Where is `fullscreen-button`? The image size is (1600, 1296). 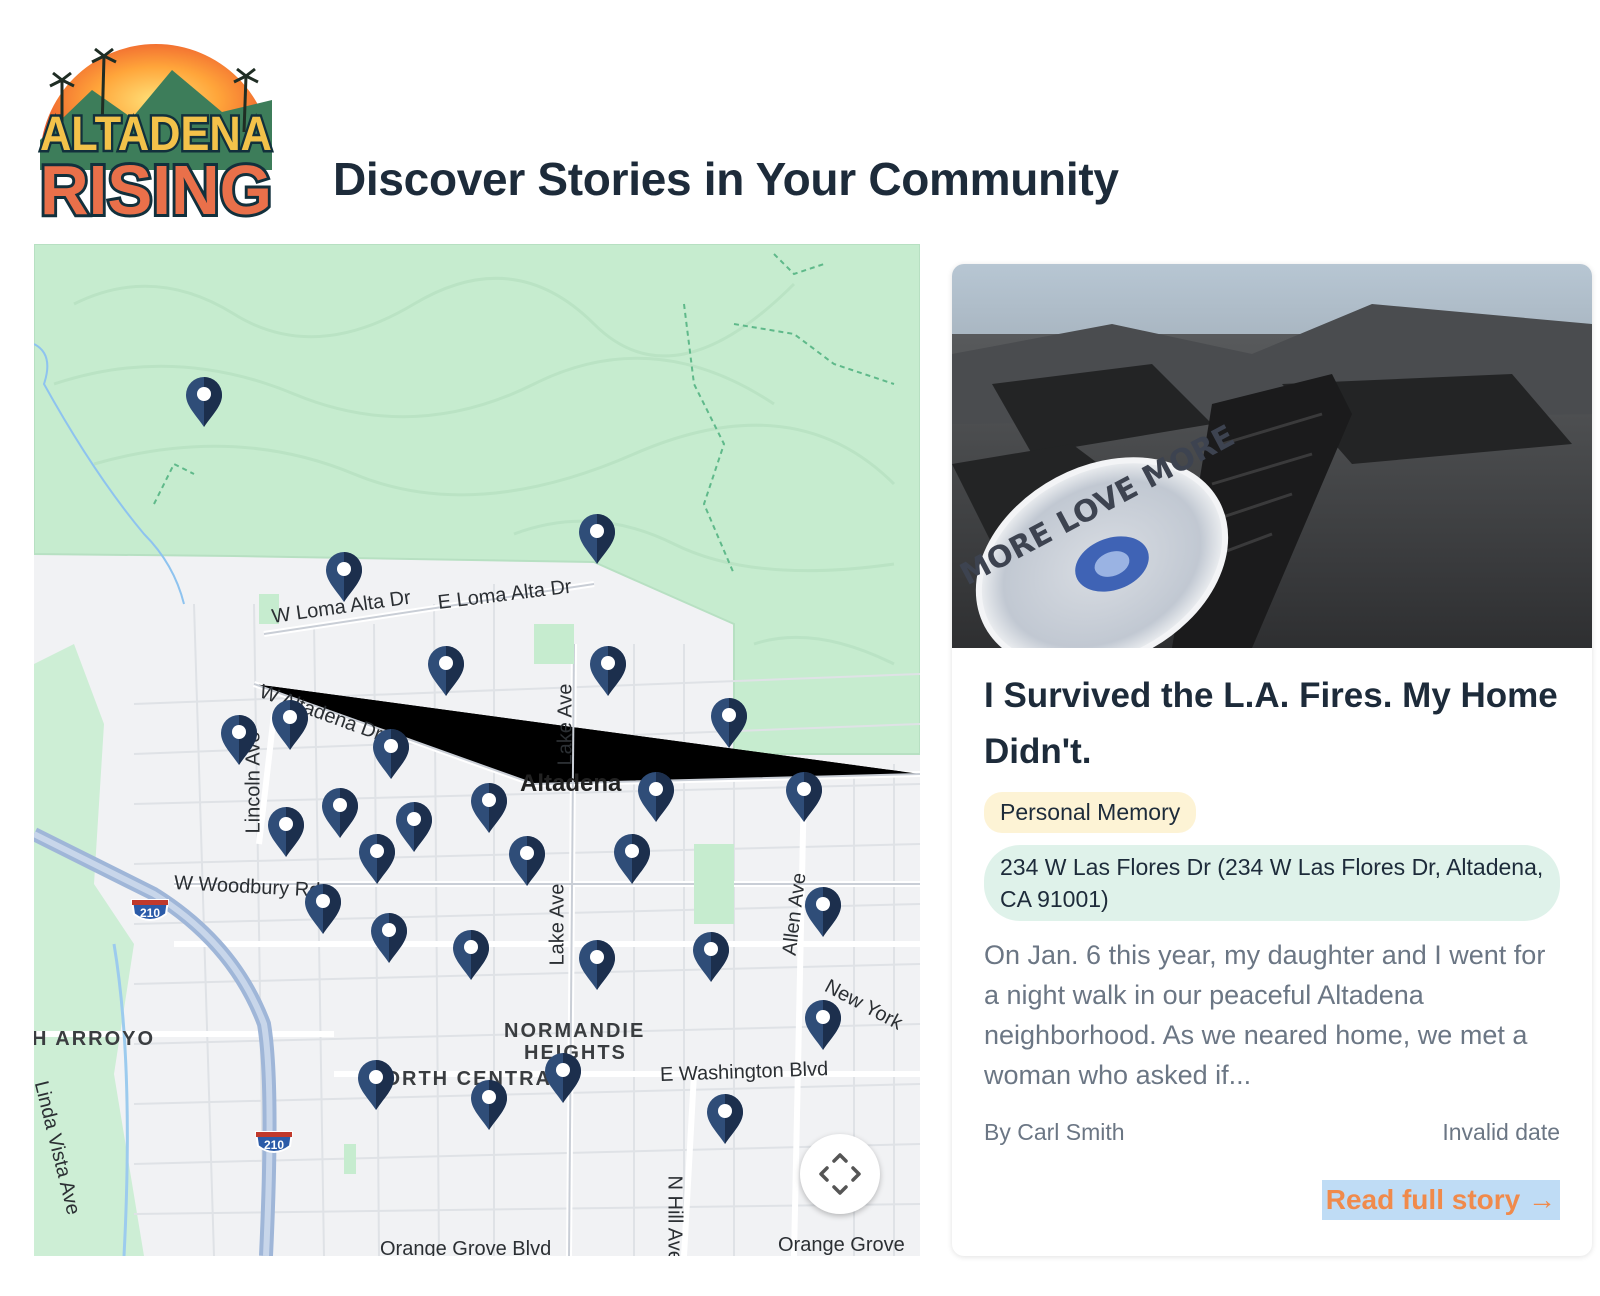
fullscreen-button is located at coordinates (840, 1174).